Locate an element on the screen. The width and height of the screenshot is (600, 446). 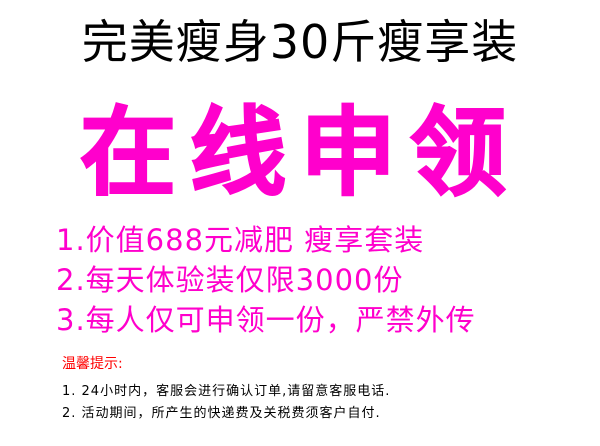
benefit-item: 3.每人仅可申领一份，严禁外传 is located at coordinates (266, 320).